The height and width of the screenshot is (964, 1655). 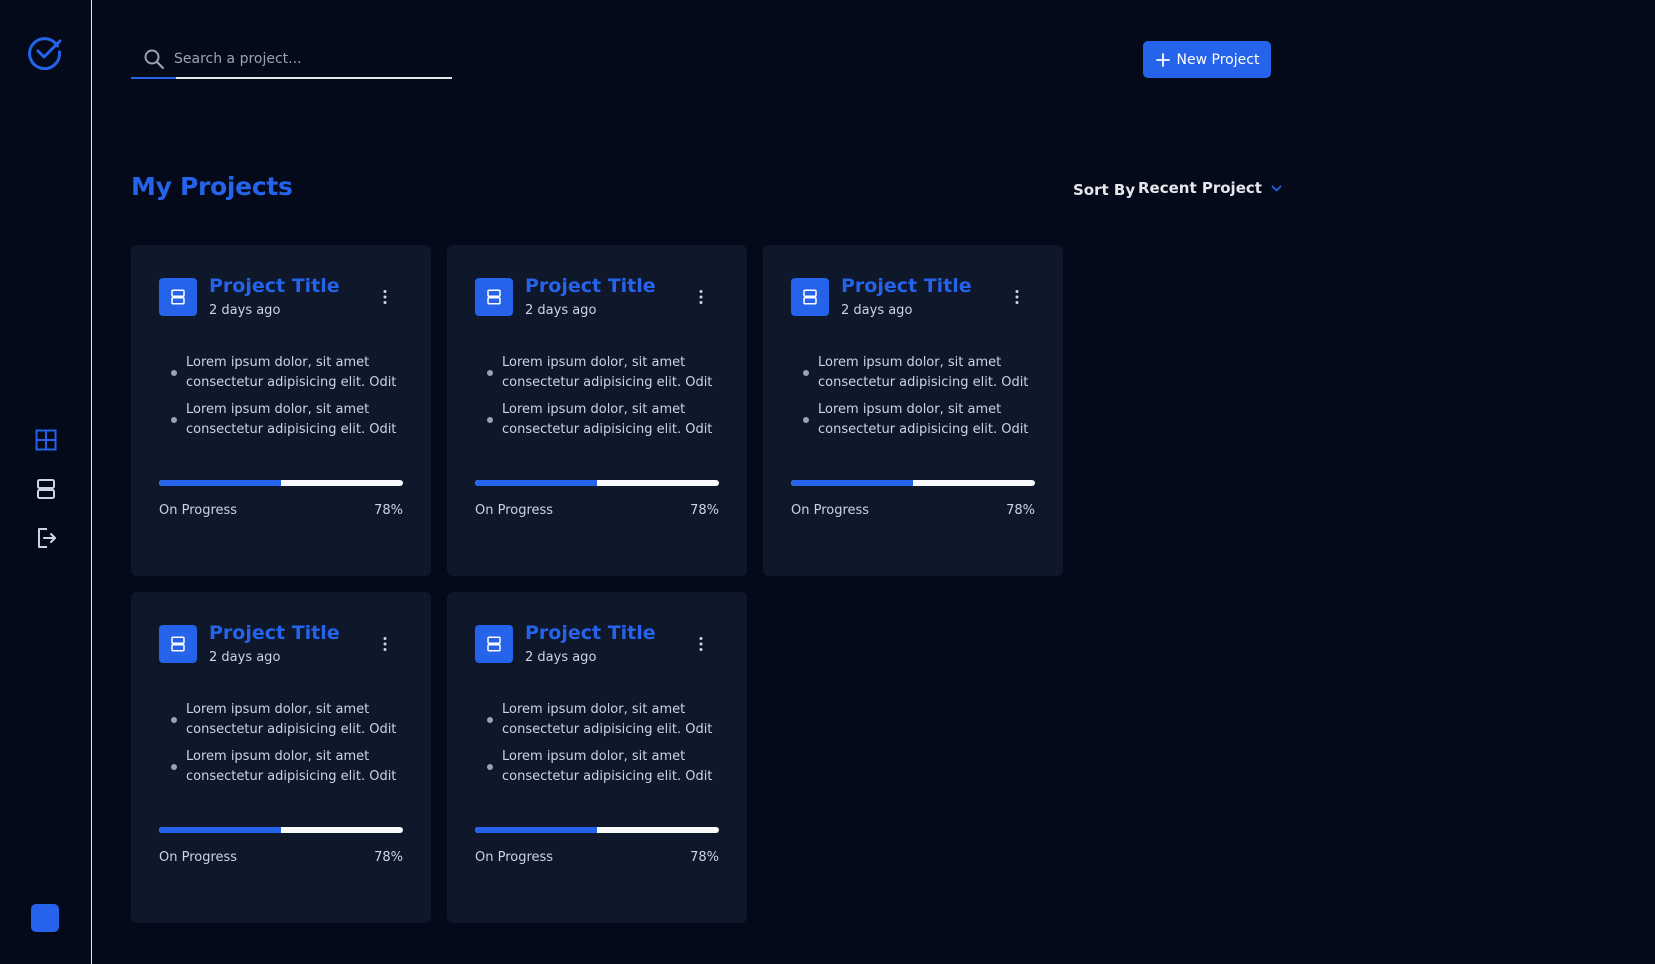 What do you see at coordinates (46, 440) in the screenshot?
I see `grid-icon` at bounding box center [46, 440].